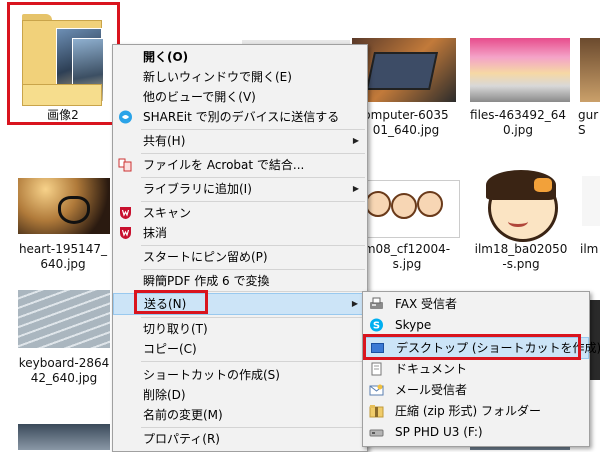 The height and width of the screenshot is (452, 600). What do you see at coordinates (63, 256) in the screenshot?
I see `file-name: heart-195147_ 640.jpg` at bounding box center [63, 256].